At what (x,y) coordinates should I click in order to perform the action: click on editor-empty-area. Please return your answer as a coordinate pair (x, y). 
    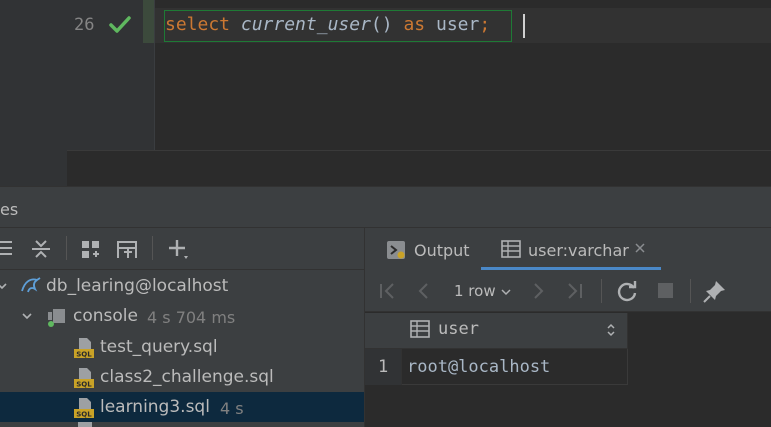
    Looking at the image, I should click on (419, 168).